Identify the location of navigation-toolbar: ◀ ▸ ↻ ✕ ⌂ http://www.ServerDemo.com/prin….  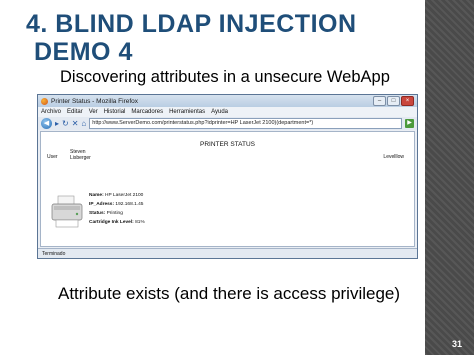
(227, 123).